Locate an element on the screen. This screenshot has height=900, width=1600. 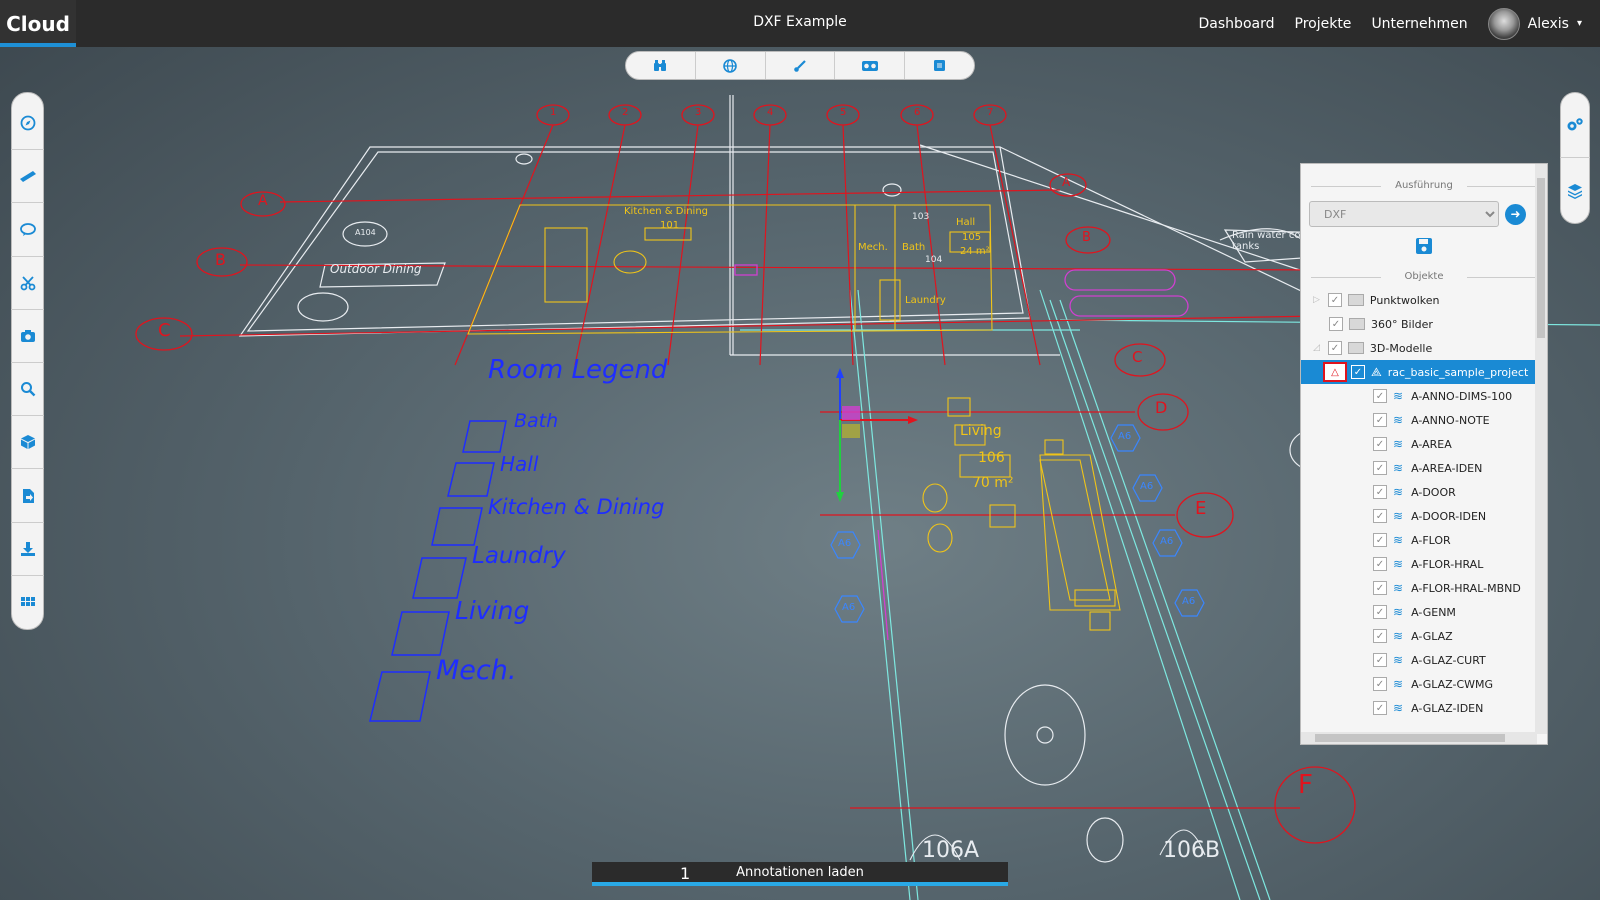
tree-item-layer: ✓ ≋ A-GLAZ is located at coordinates (1424, 636).